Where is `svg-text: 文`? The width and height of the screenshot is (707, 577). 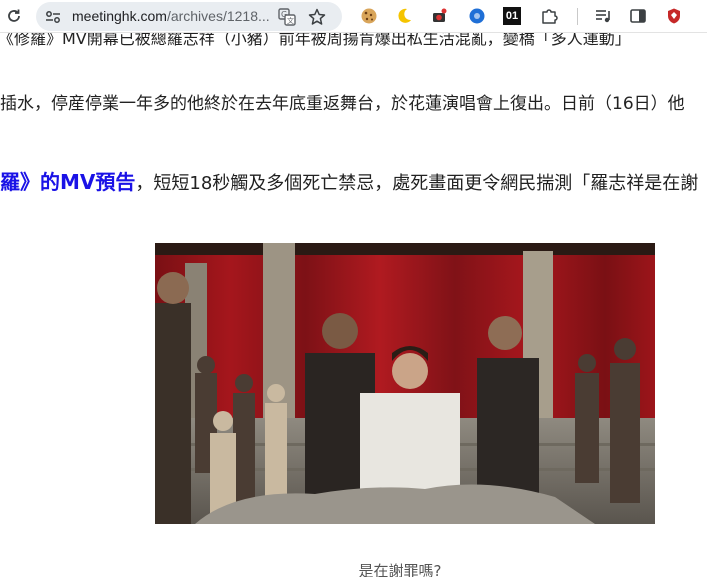
svg-text: 文 is located at coordinates (290, 20).